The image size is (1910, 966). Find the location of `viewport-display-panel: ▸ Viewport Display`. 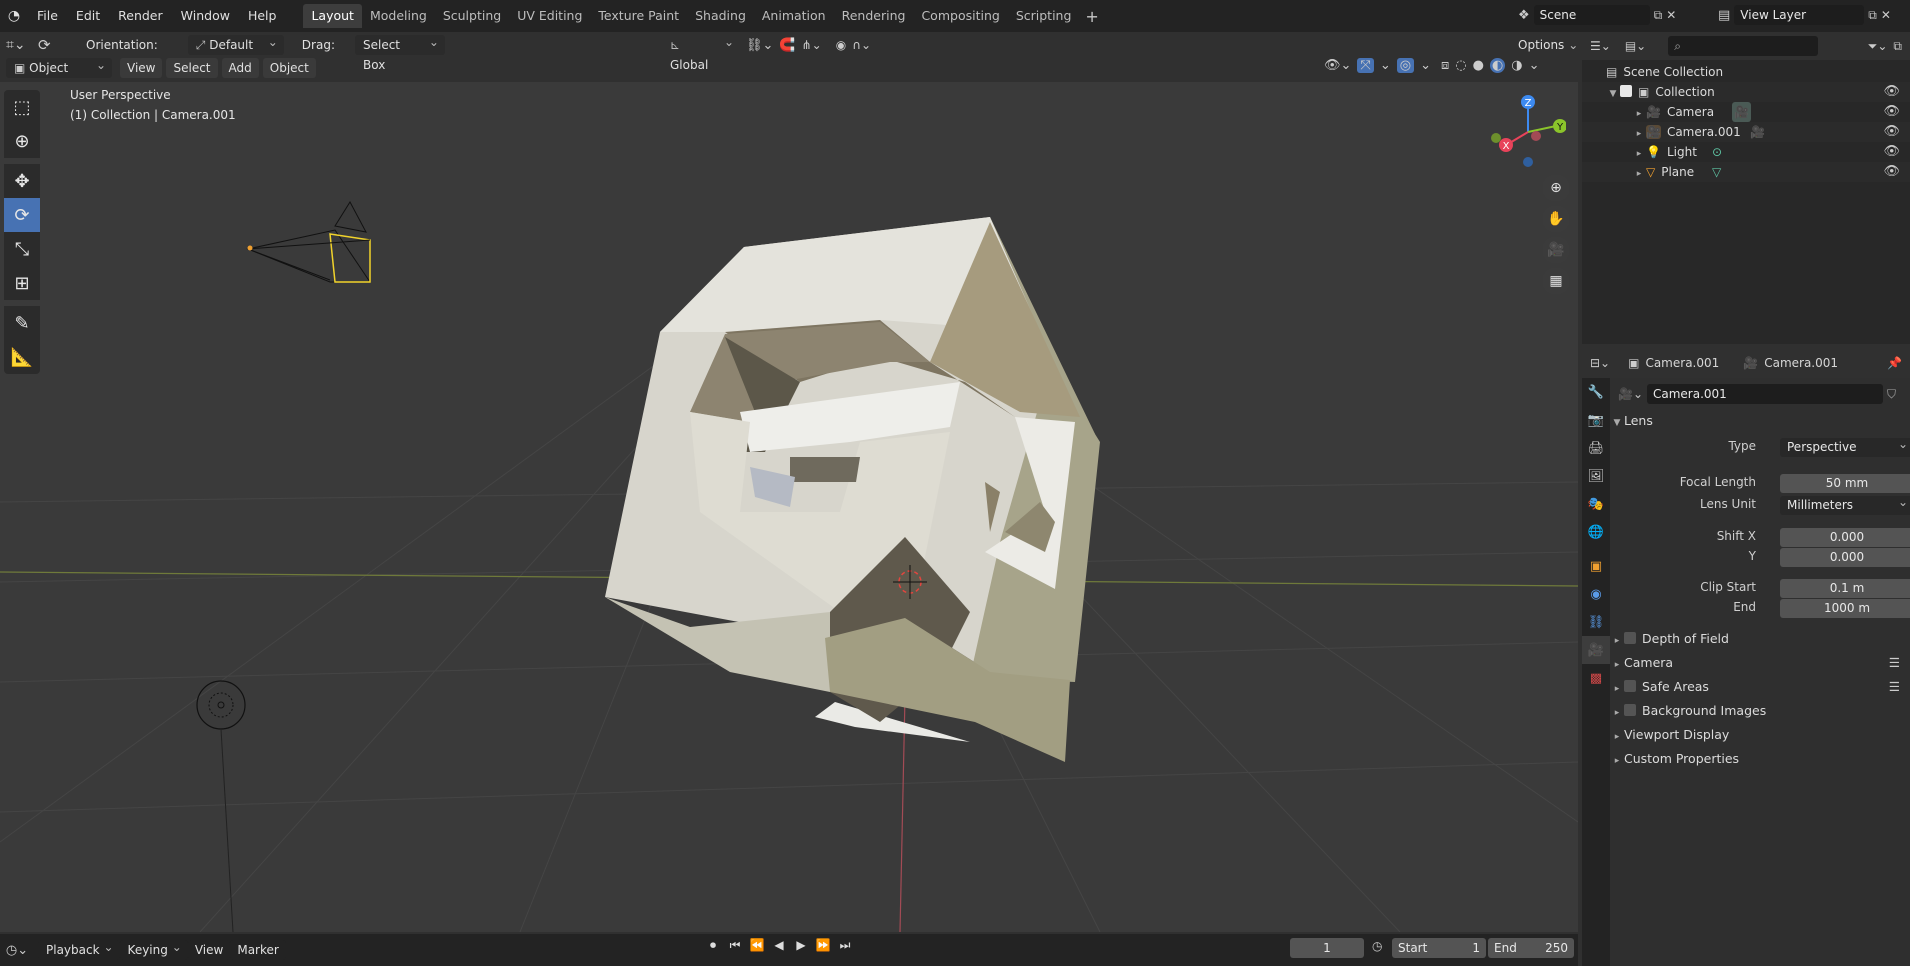

viewport-display-panel: ▸ Viewport Display is located at coordinates (1760, 735).